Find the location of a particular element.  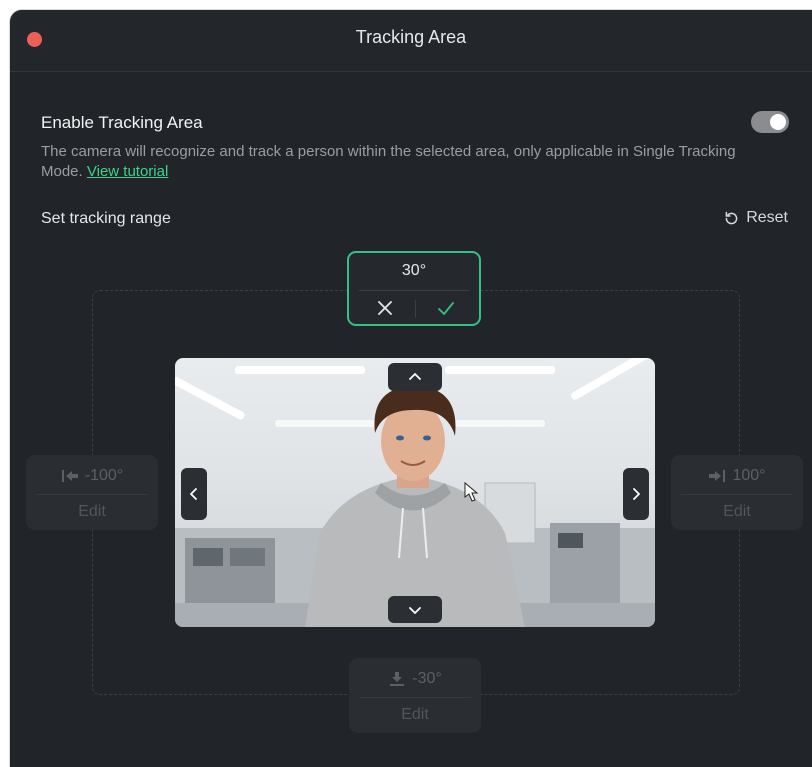

chevron-left-icon is located at coordinates (193, 494).